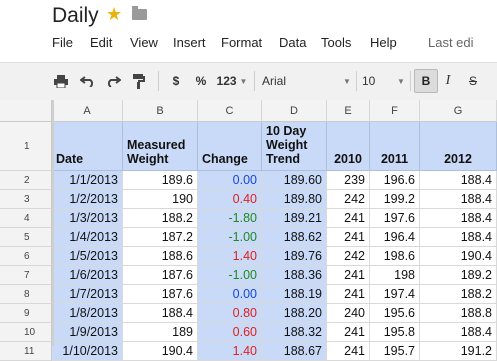 The image size is (497, 361). Describe the element at coordinates (62, 42) in the screenshot. I see `menu-file: File` at that location.